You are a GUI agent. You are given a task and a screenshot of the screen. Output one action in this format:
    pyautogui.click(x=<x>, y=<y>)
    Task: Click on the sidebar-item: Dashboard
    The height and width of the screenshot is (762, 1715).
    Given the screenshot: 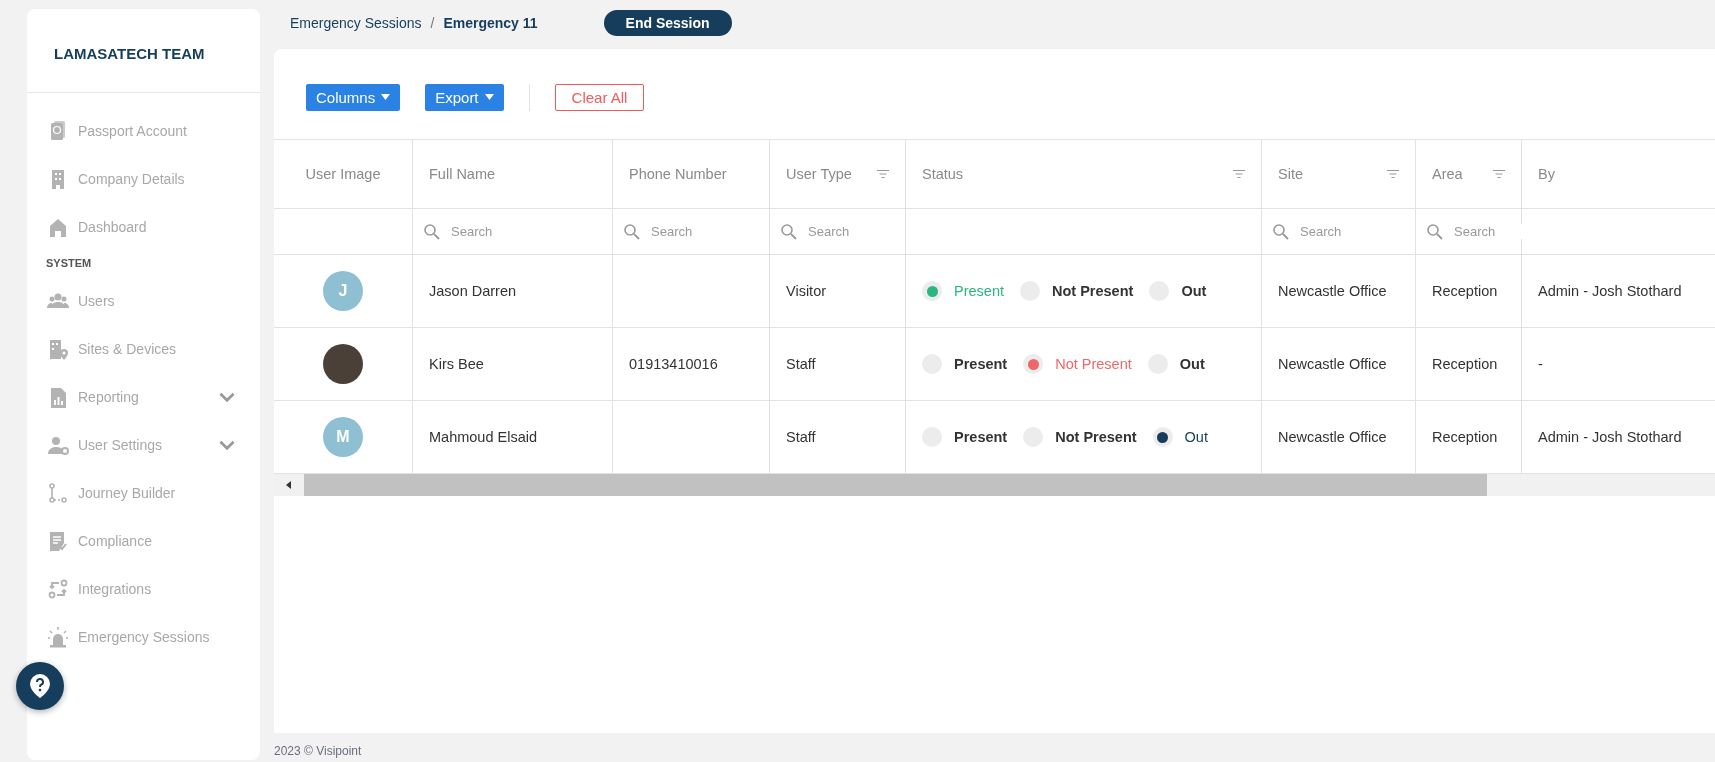 What is the action you would take?
    pyautogui.click(x=143, y=227)
    